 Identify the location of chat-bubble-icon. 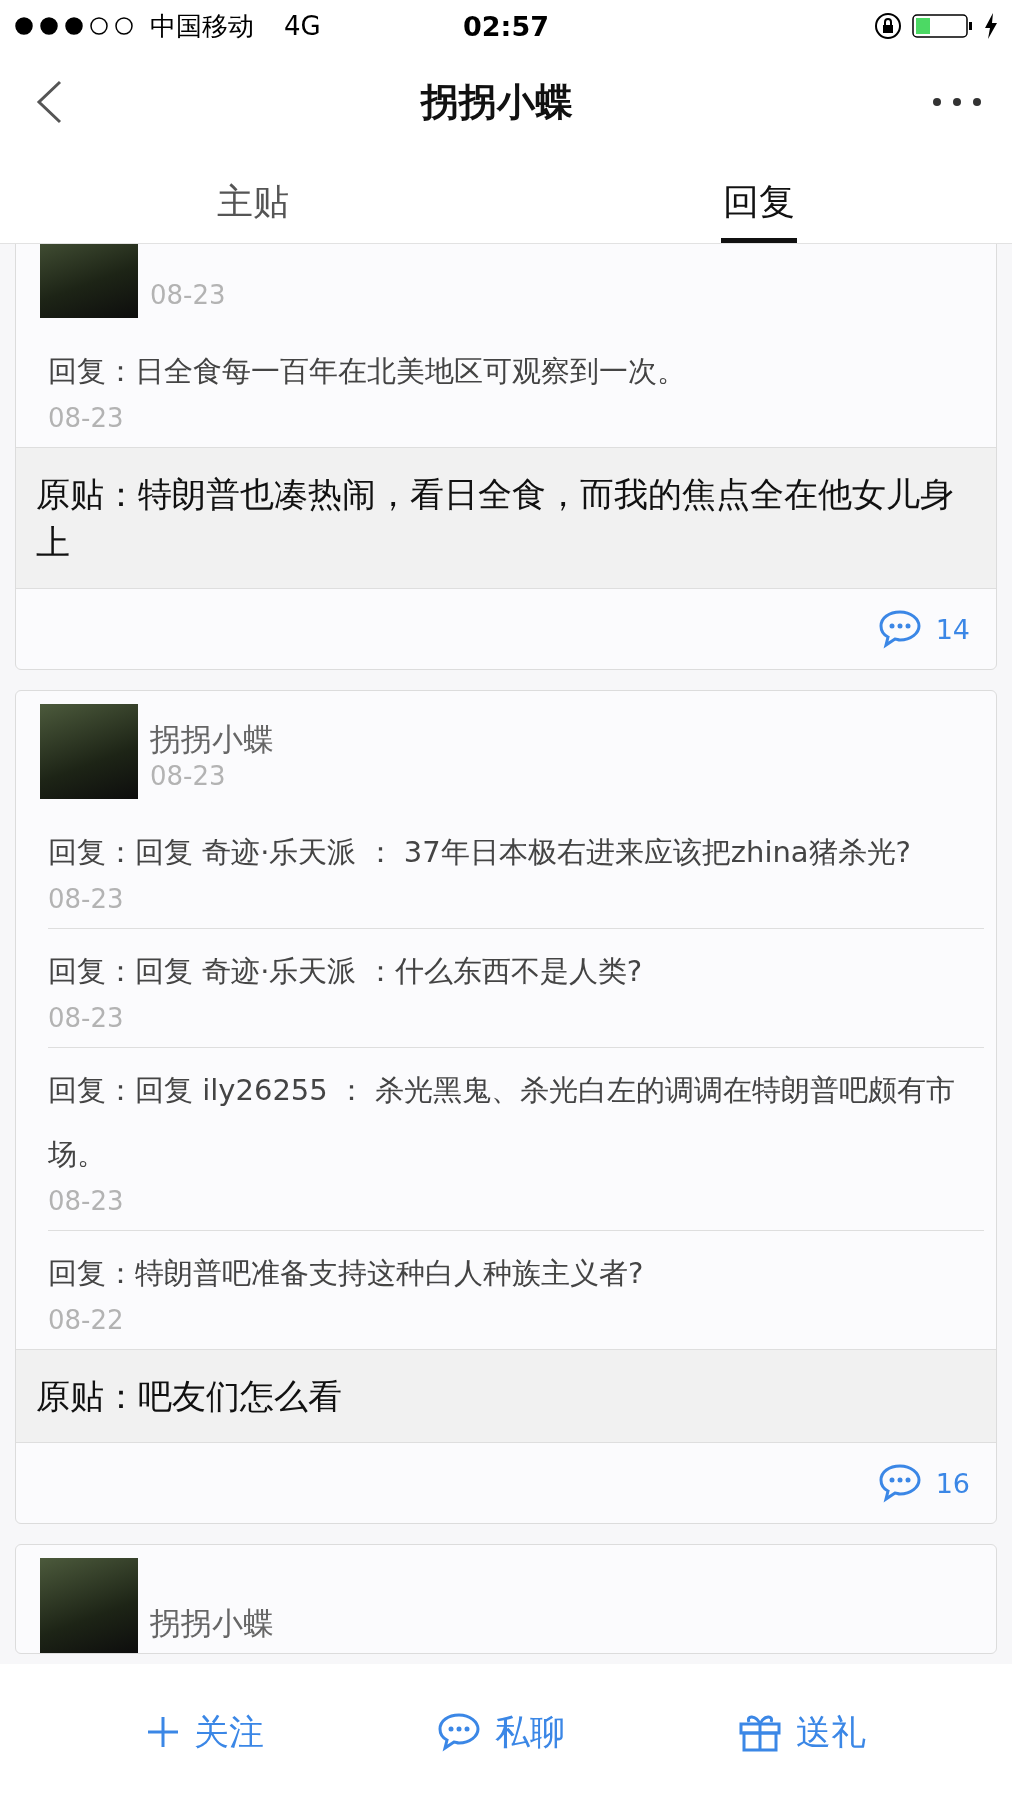
(459, 1732).